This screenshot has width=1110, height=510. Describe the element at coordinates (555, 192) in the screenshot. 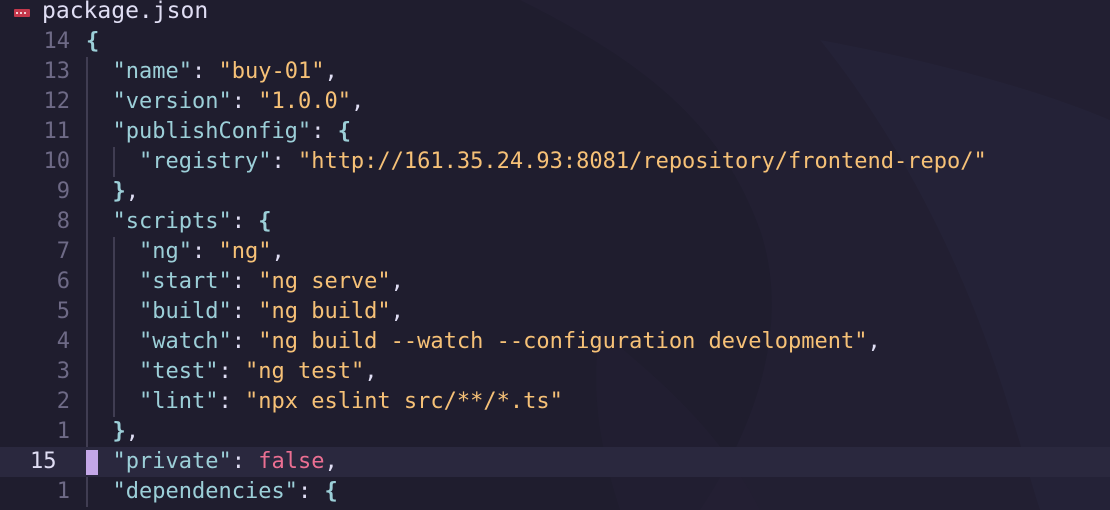

I see `code-line: 9},` at that location.